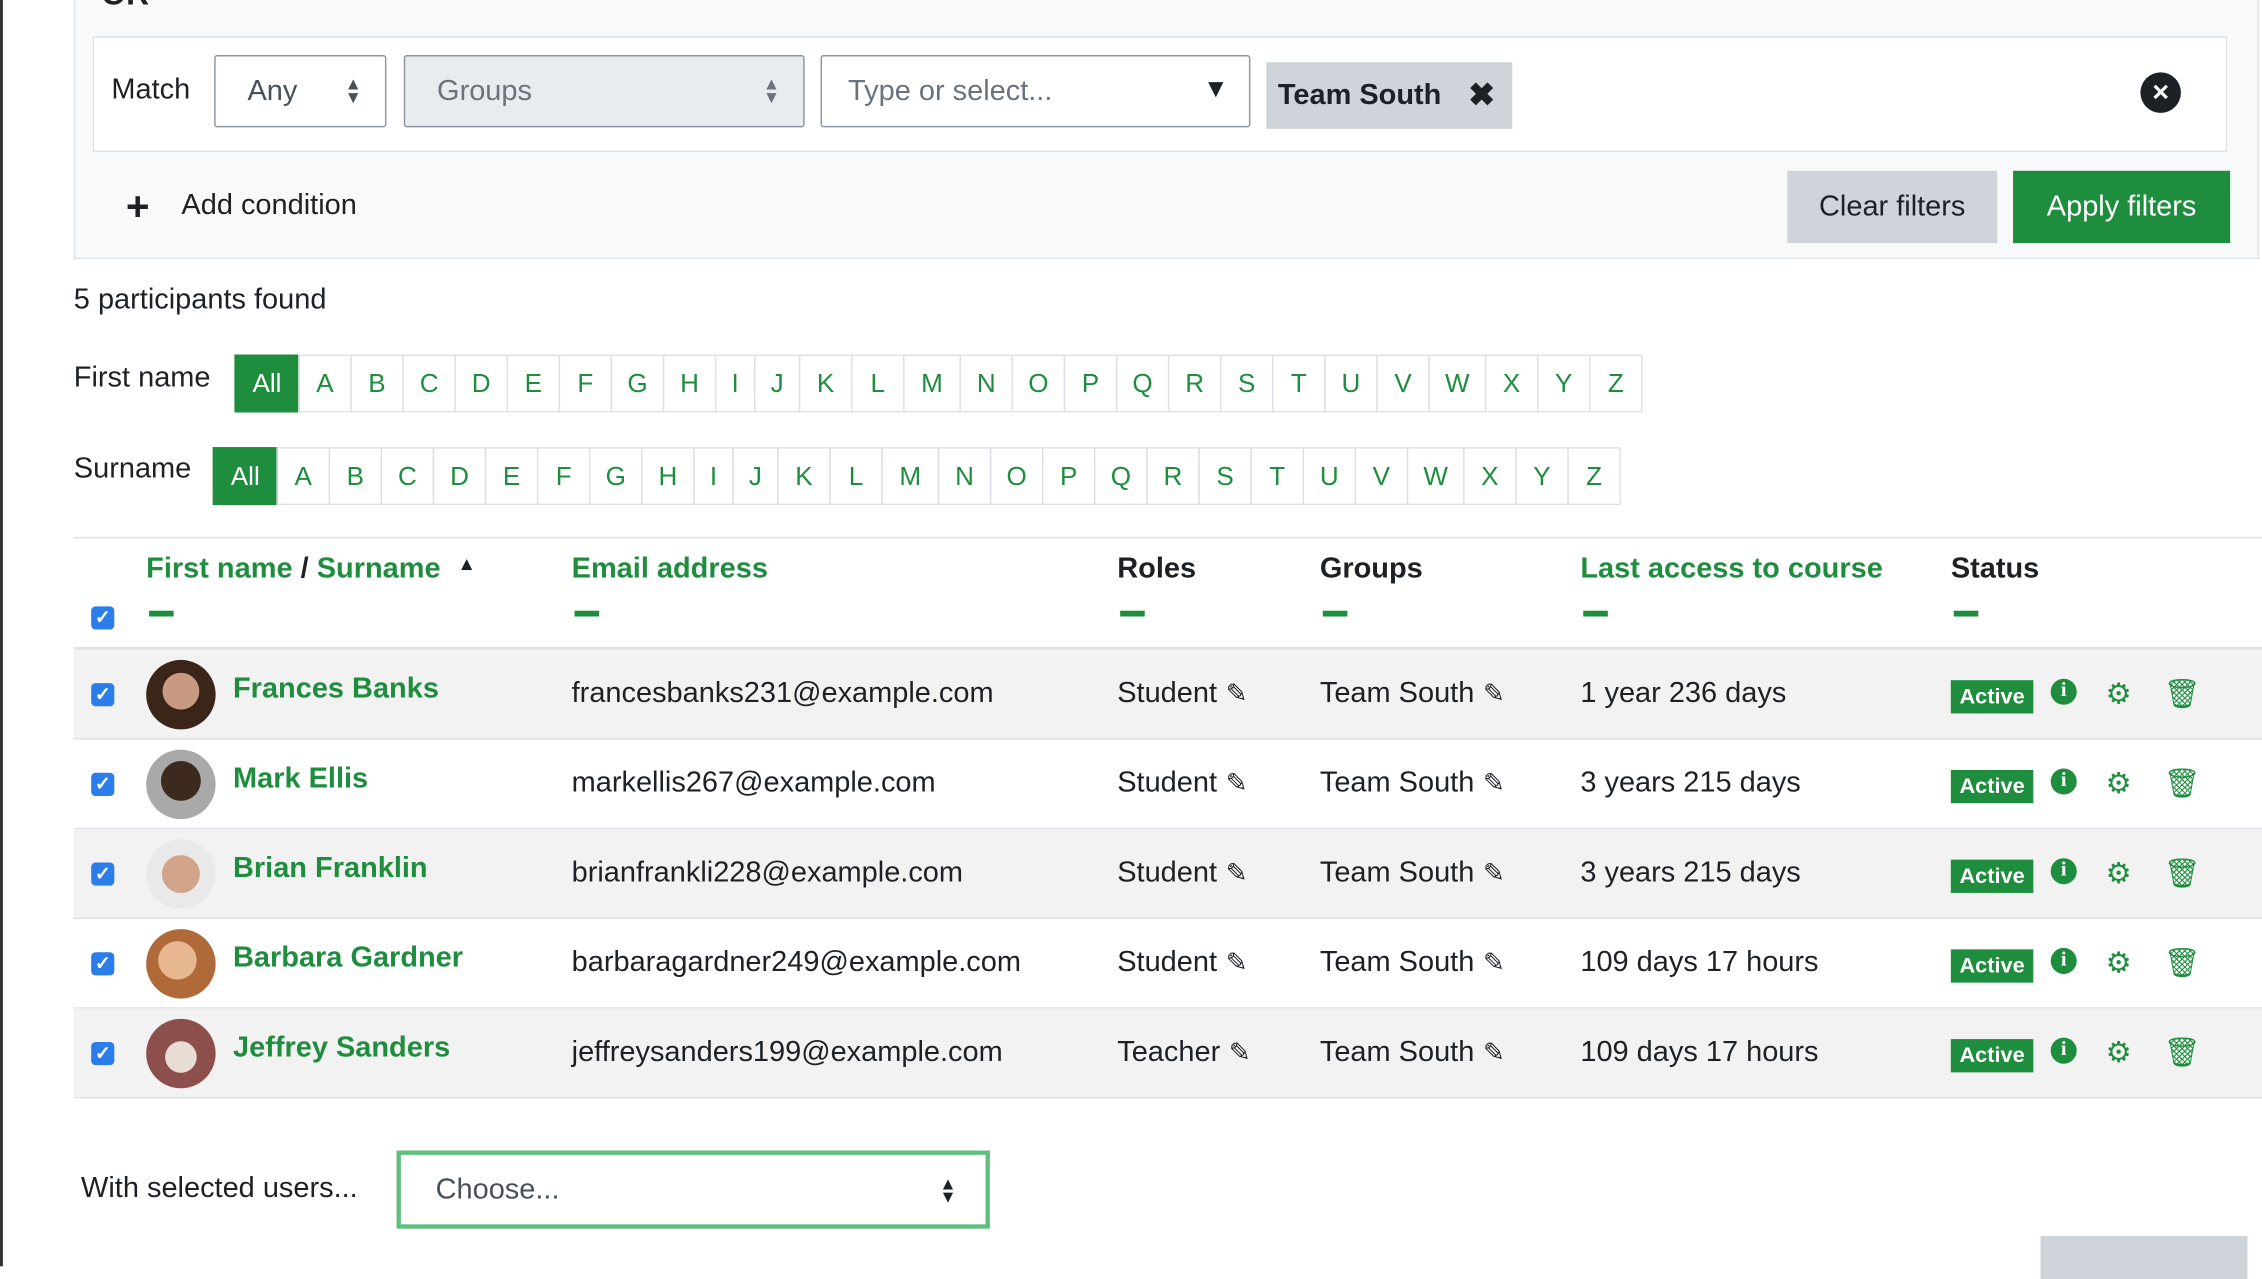 This screenshot has width=2262, height=1279. Describe the element at coordinates (1068, 476) in the screenshot. I see `surname-initial-p: P` at that location.